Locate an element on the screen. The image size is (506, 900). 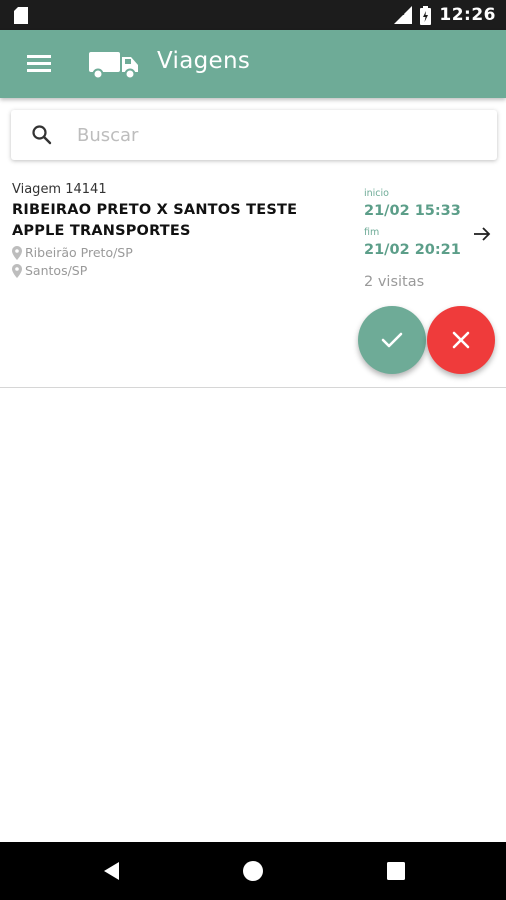
search-bar is located at coordinates (254, 135).